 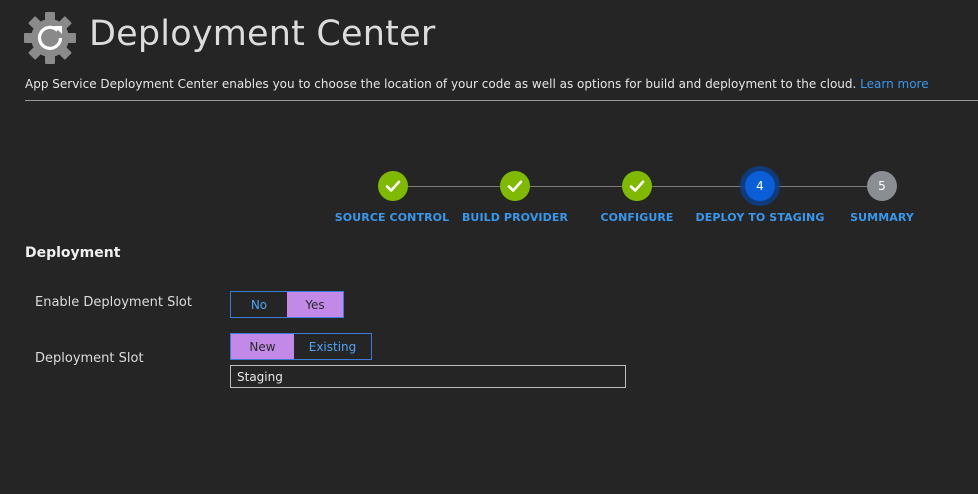 I want to click on header-divider, so click(x=501, y=100).